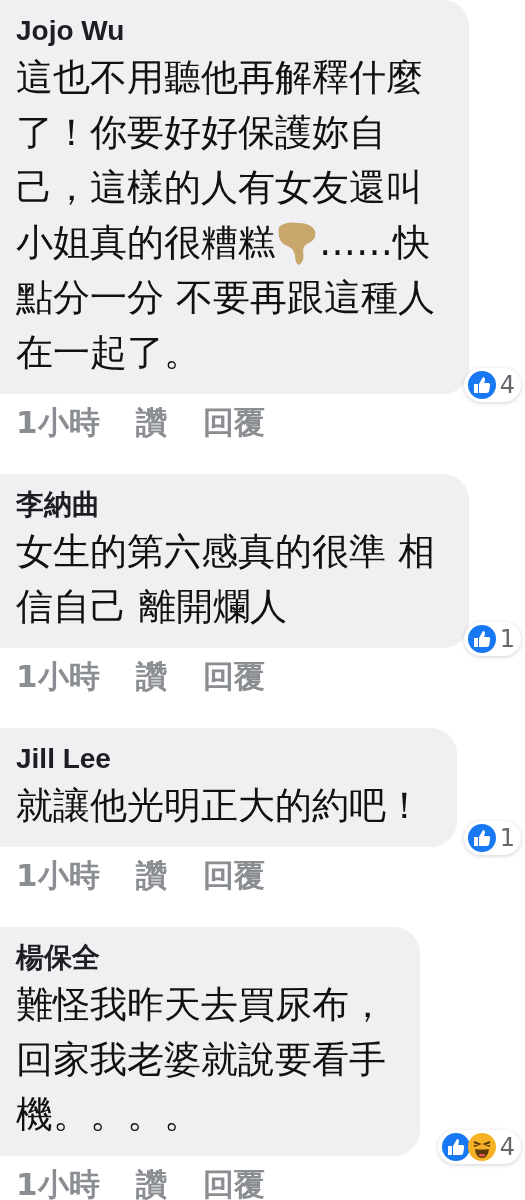 Image resolution: width=525 pixels, height=1200 pixels. What do you see at coordinates (108, 1115) in the screenshot?
I see `comment-text: 機。。。。` at bounding box center [108, 1115].